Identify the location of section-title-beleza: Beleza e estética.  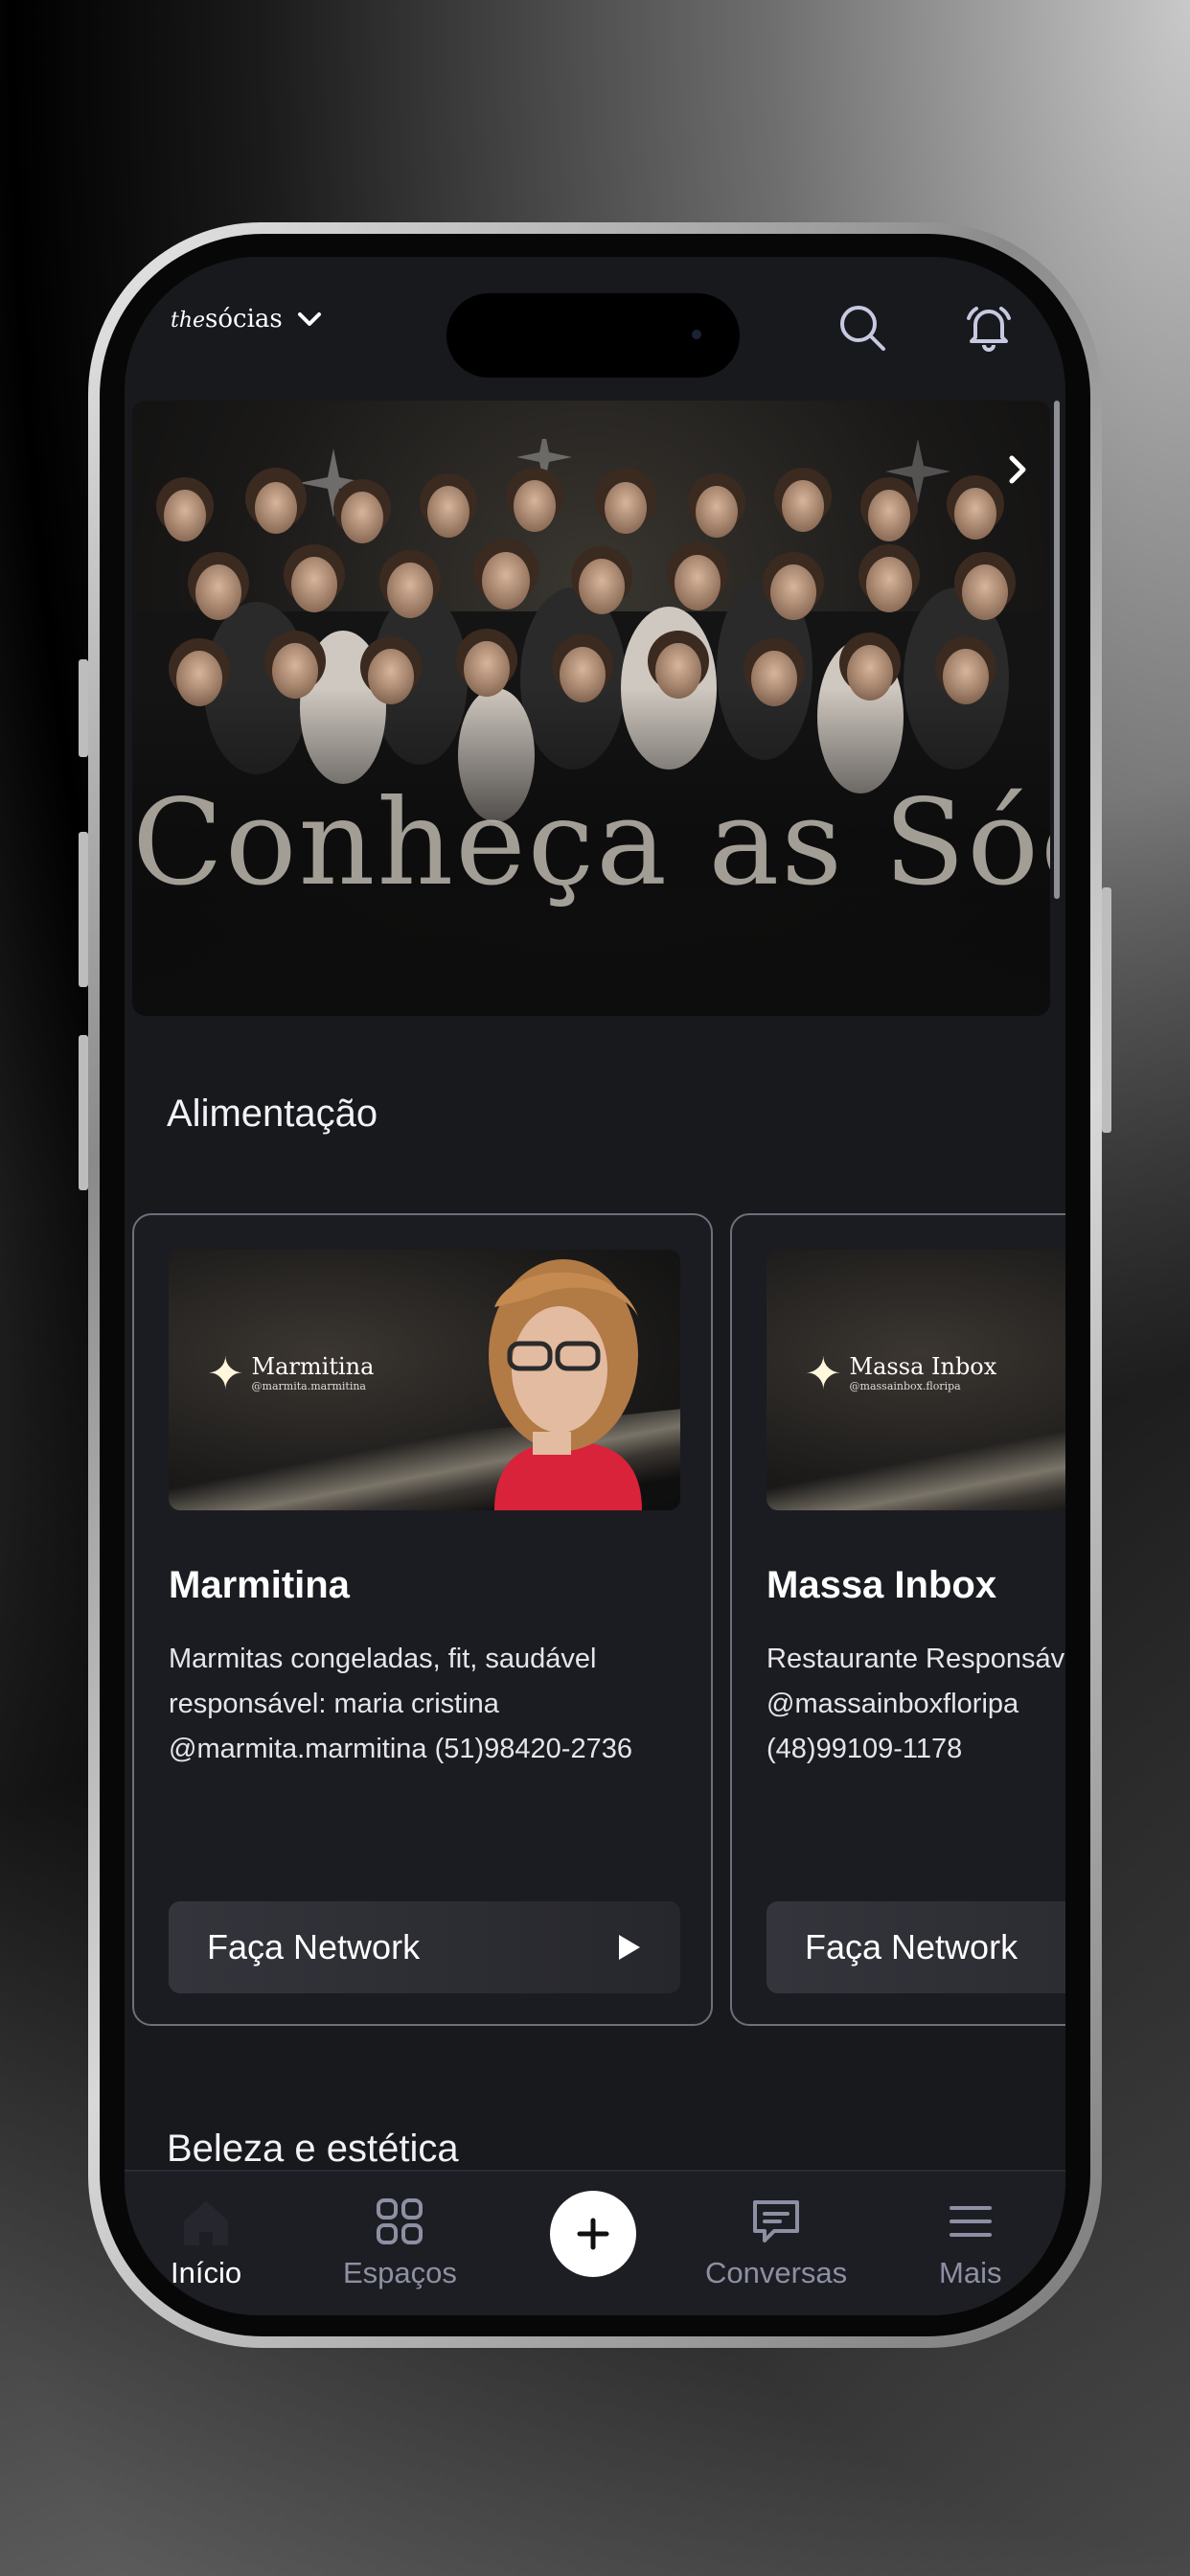
(313, 2149).